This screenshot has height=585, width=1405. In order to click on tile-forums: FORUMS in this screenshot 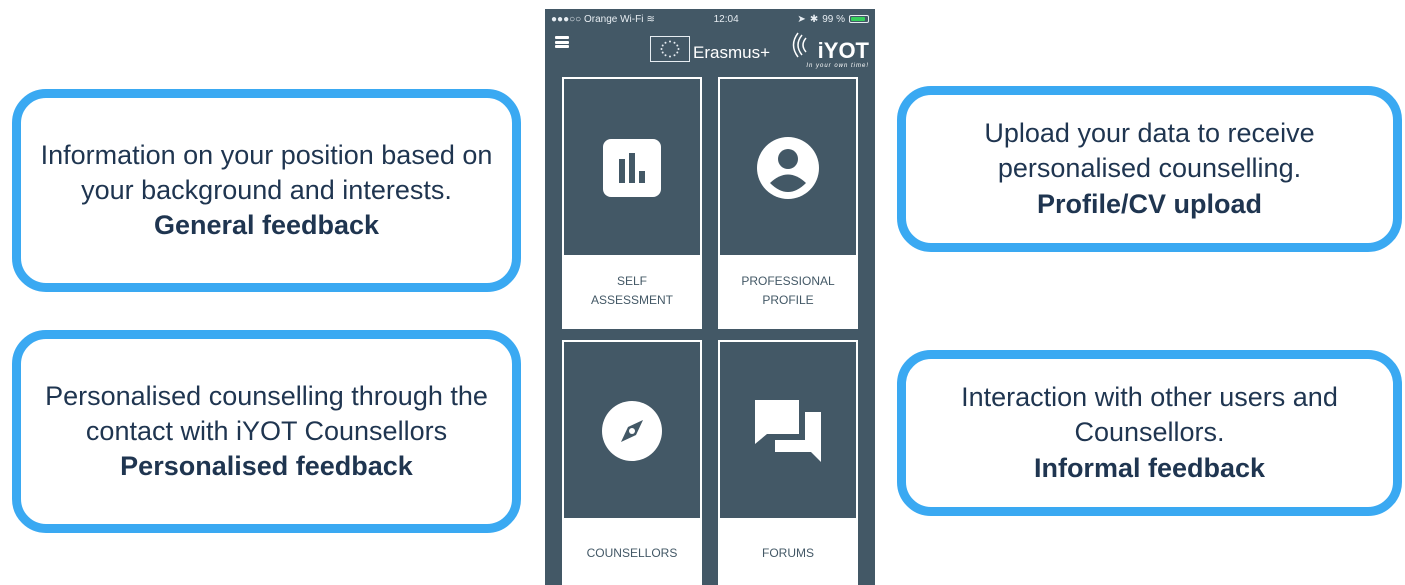, I will do `click(788, 462)`.